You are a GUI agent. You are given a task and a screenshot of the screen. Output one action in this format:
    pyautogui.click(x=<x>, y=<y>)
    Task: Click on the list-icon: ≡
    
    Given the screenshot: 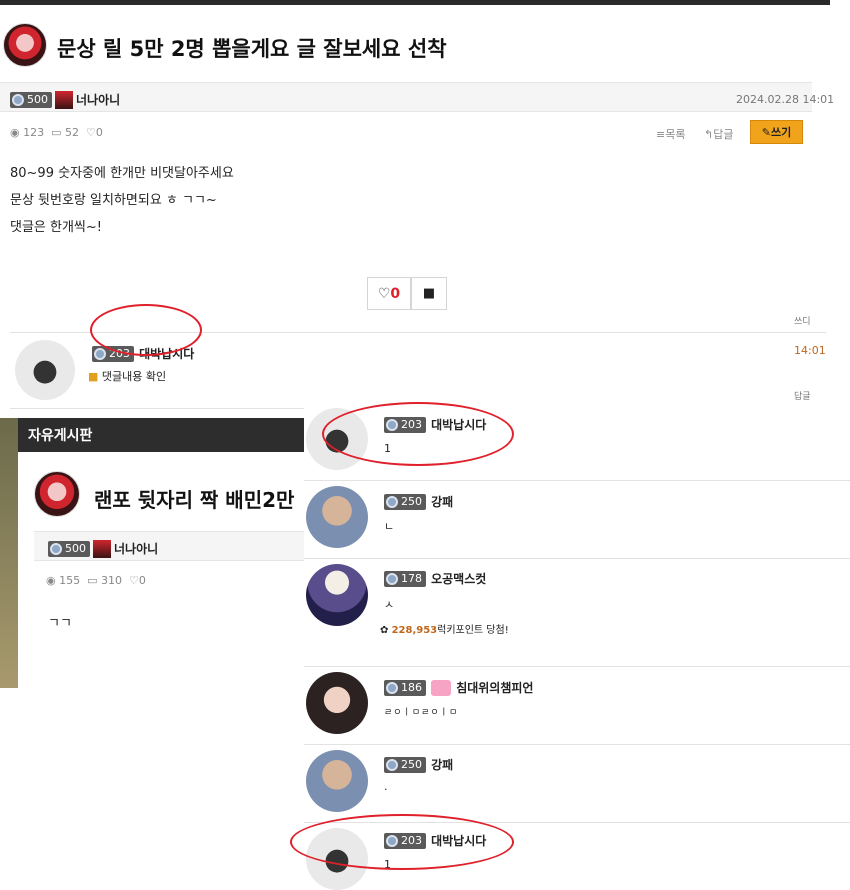 What is the action you would take?
    pyautogui.click(x=661, y=134)
    